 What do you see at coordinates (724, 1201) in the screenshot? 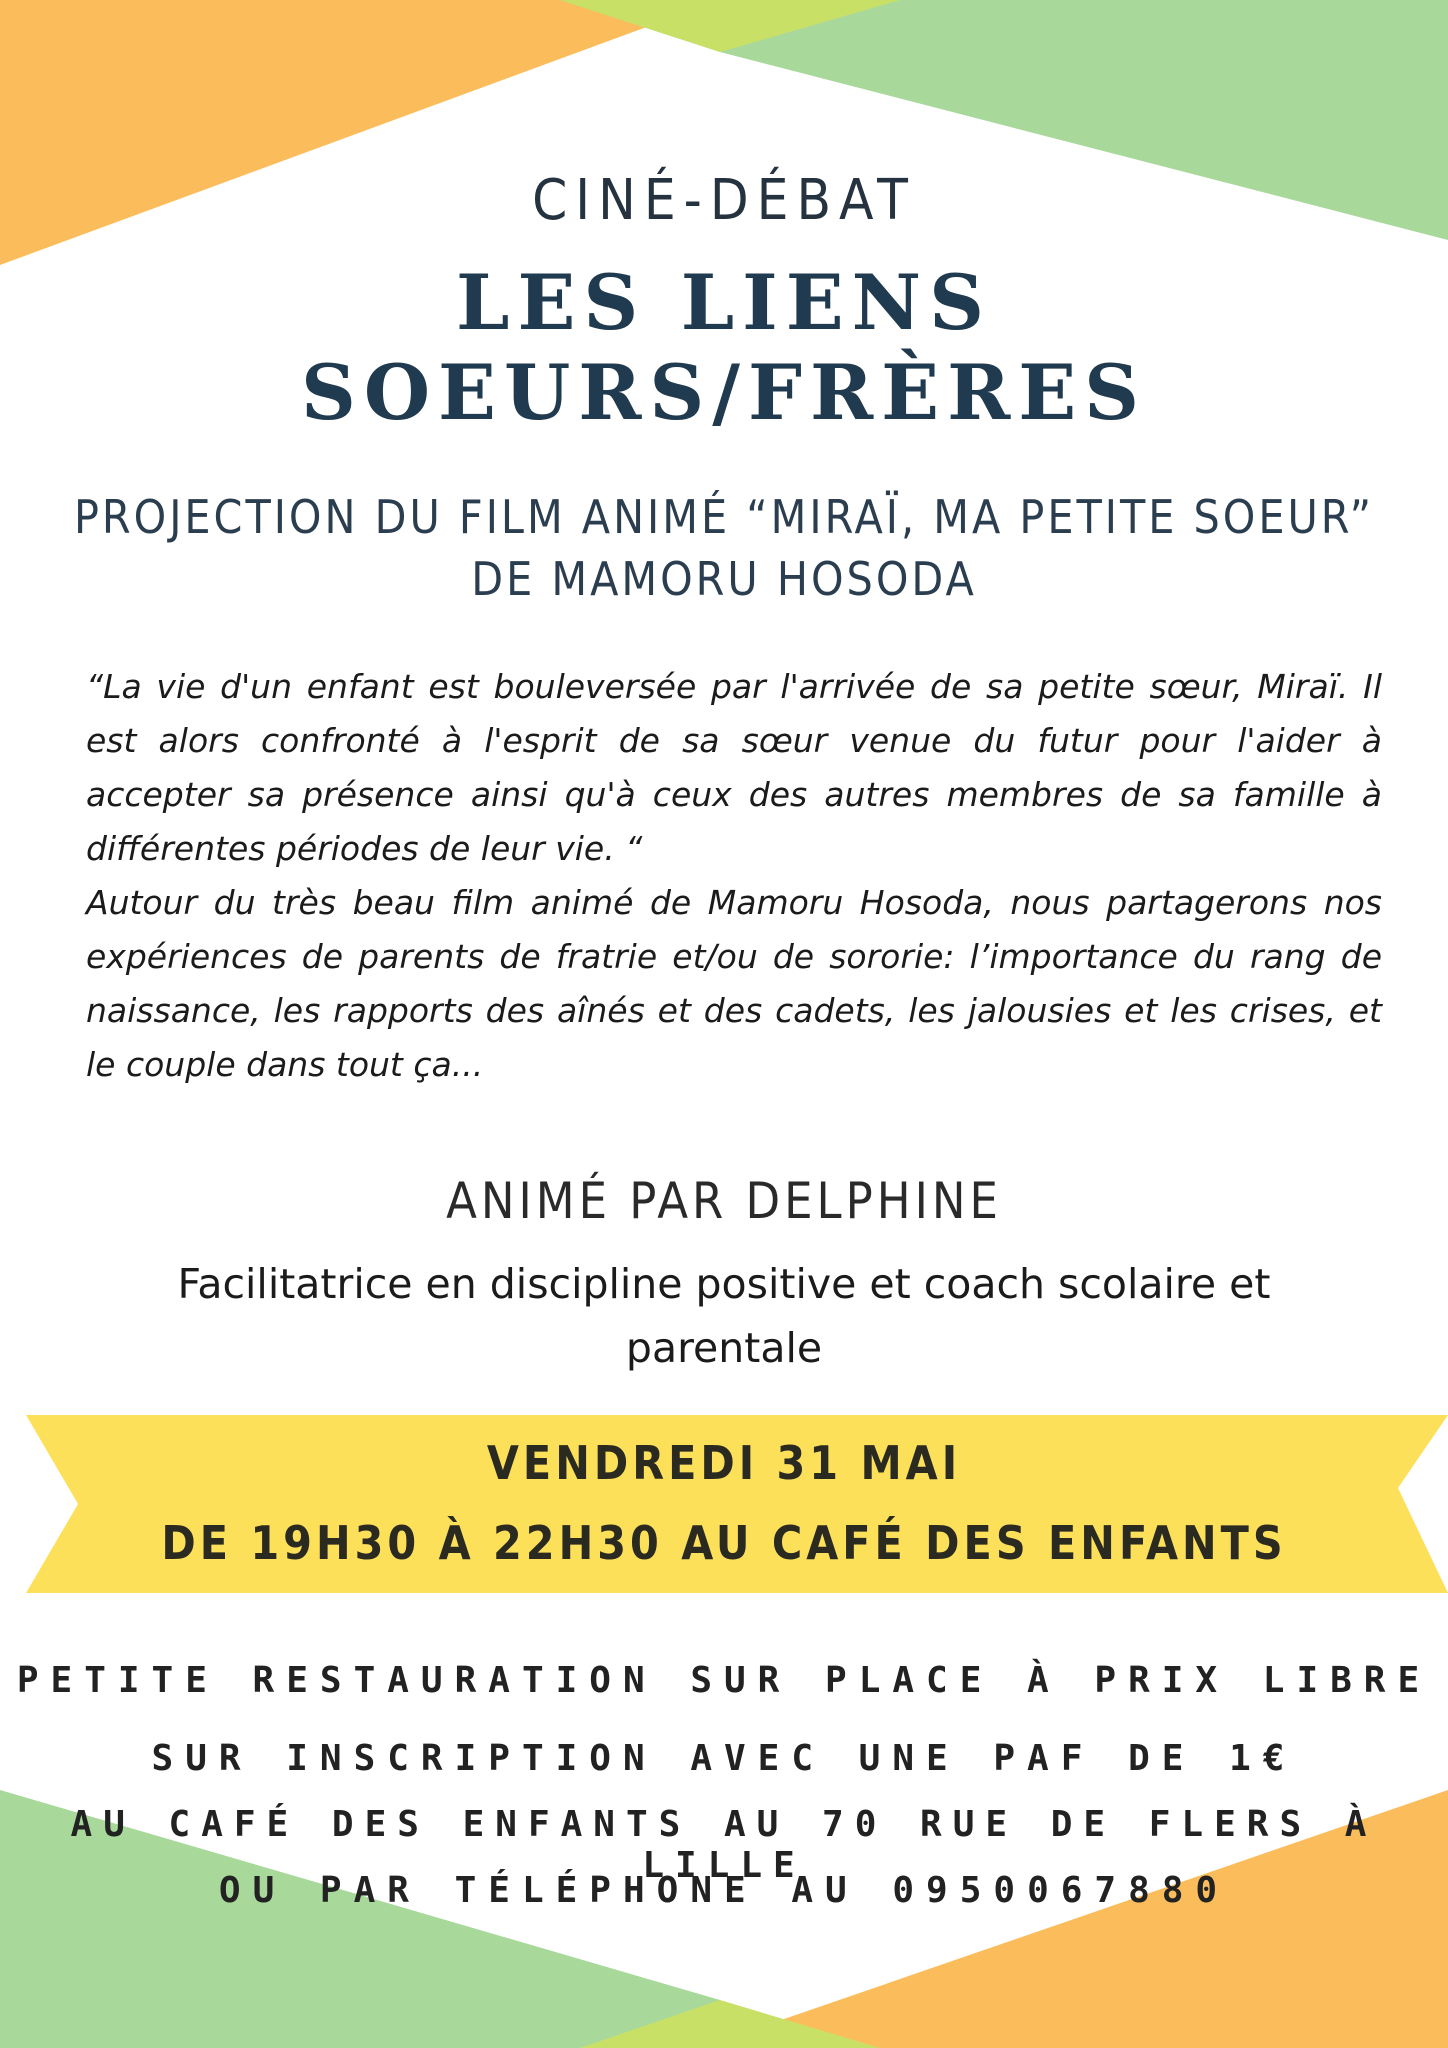
I see `host-heading: ANIMÉ PAR DELPHINE` at bounding box center [724, 1201].